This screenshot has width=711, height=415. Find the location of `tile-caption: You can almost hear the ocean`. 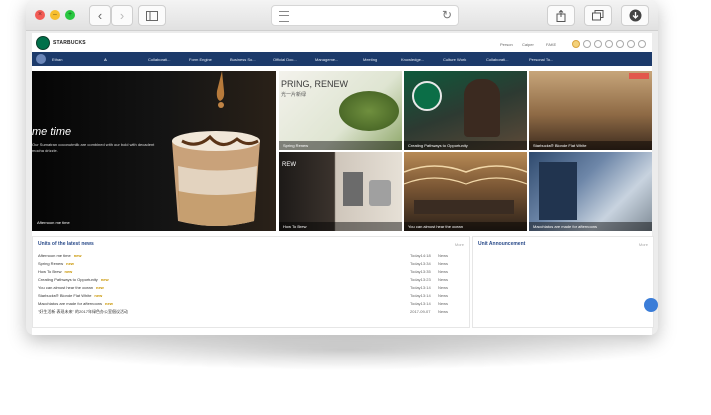

tile-caption: You can almost hear the ocean is located at coordinates (465, 226).